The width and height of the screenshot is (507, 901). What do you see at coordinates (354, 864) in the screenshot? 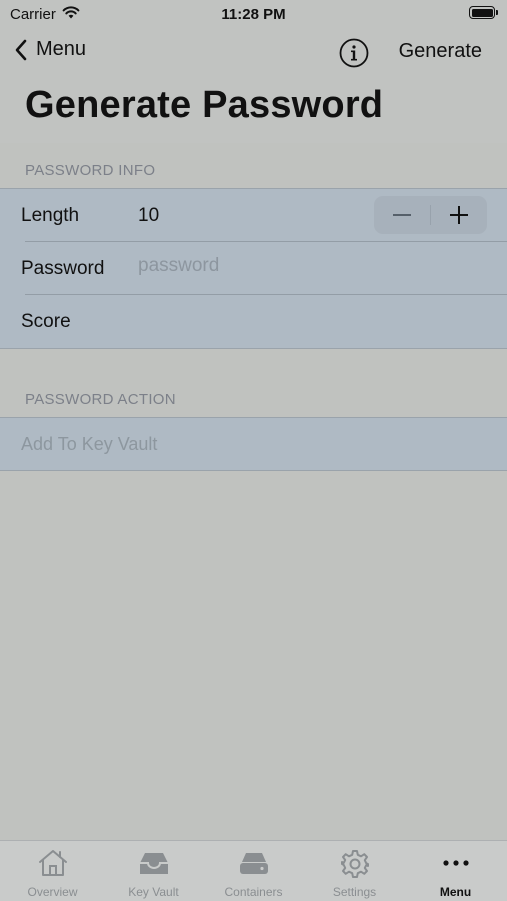
I see `gear-icon` at bounding box center [354, 864].